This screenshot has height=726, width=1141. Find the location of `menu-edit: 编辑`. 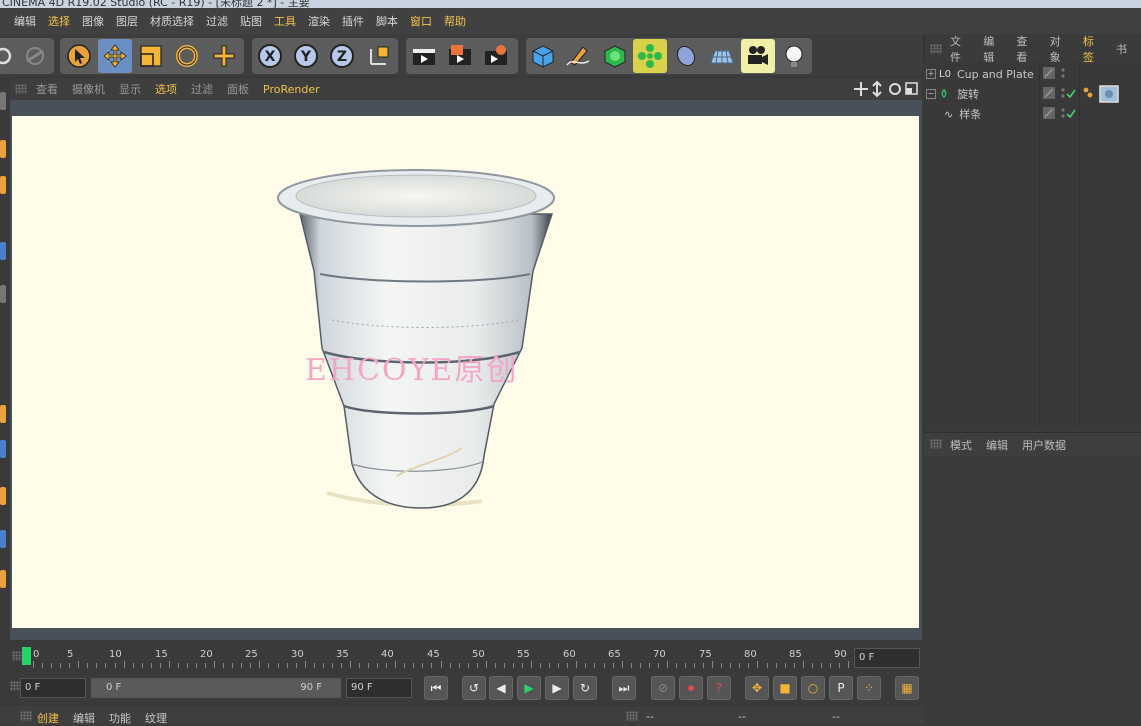

menu-edit: 编辑 is located at coordinates (25, 21).